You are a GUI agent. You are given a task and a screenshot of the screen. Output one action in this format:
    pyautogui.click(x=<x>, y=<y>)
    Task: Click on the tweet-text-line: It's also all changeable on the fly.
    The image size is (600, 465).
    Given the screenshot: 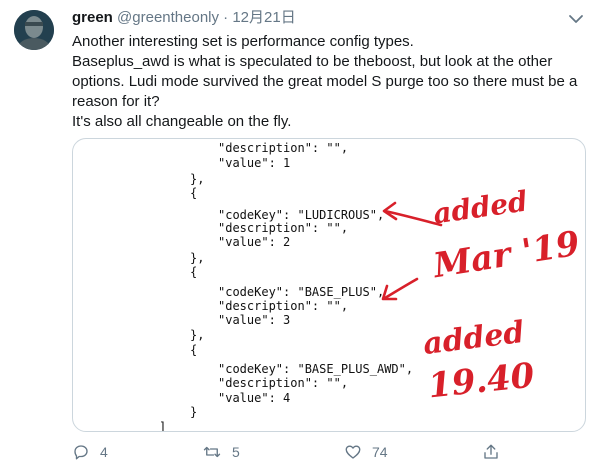 What is the action you would take?
    pyautogui.click(x=182, y=121)
    